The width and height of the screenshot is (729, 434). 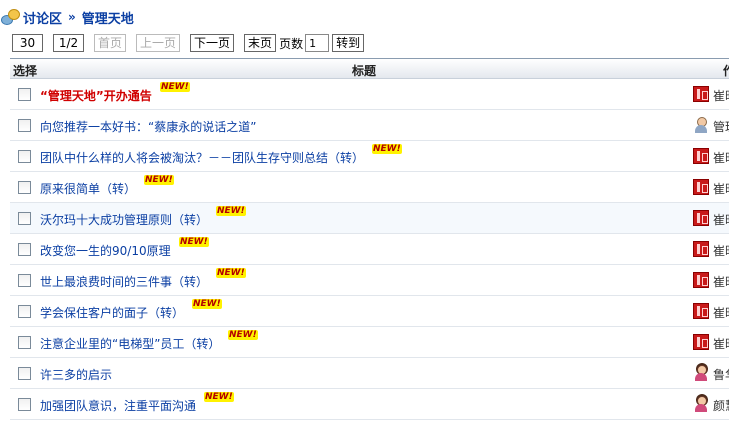 I want to click on user-icon, so click(x=701, y=125).